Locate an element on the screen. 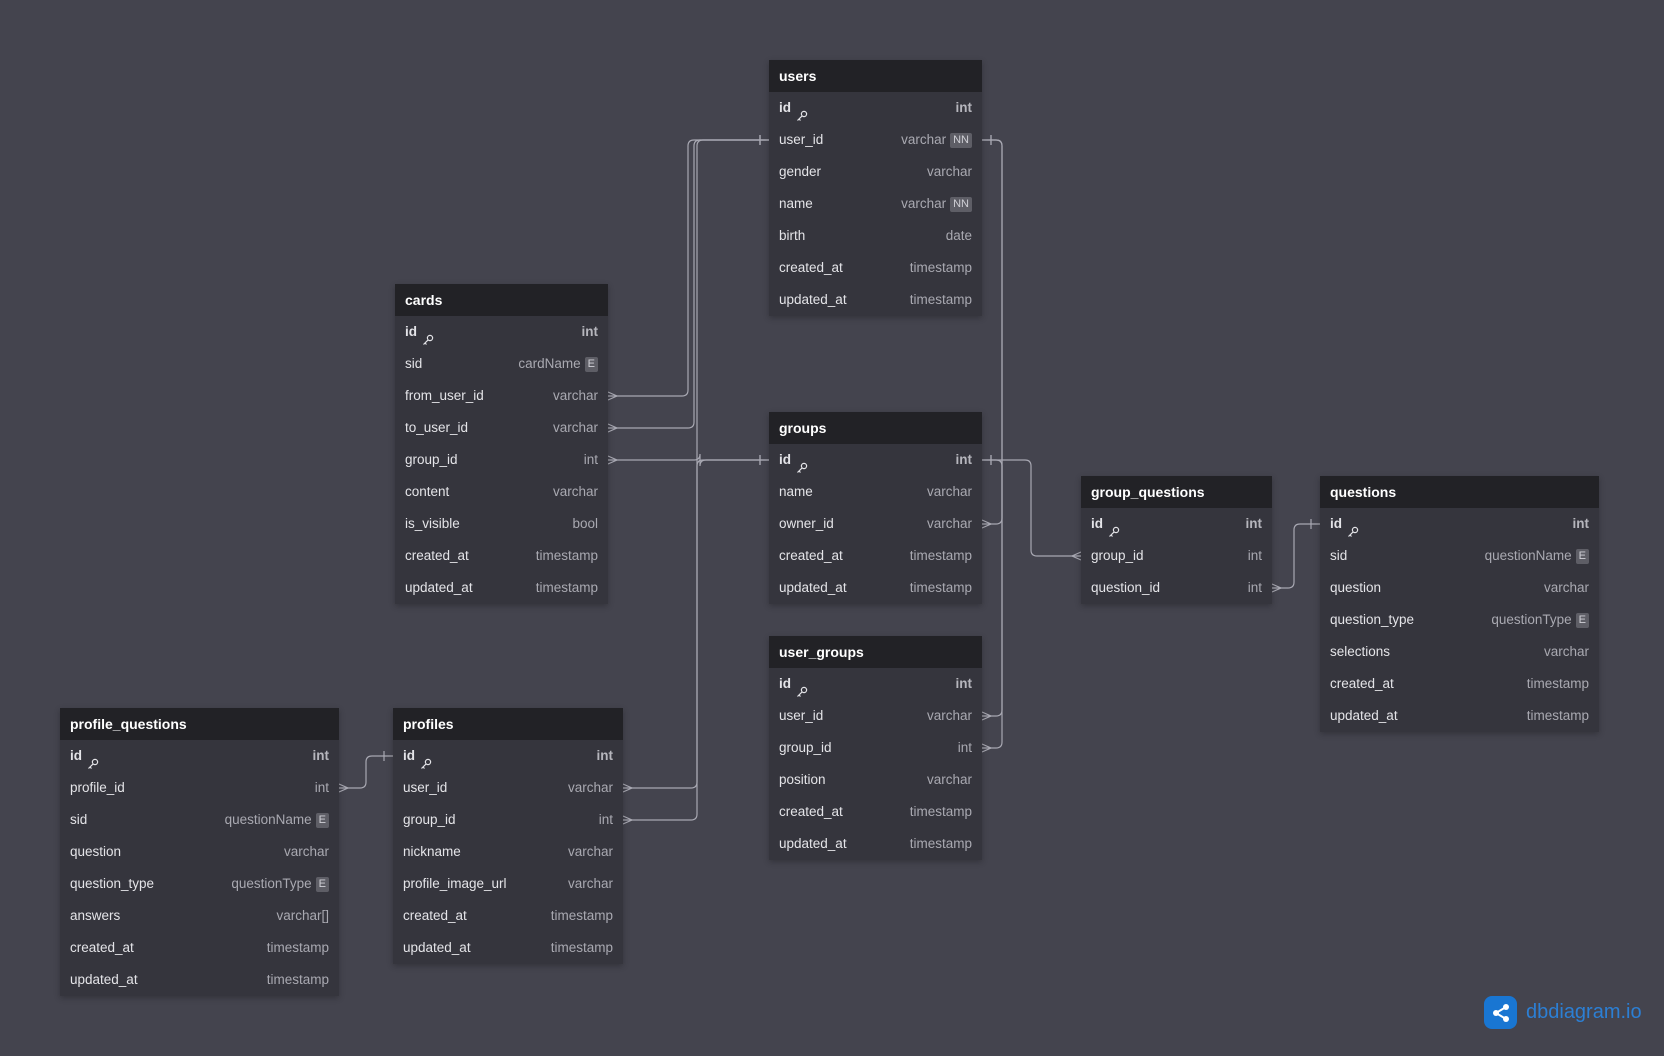 The width and height of the screenshot is (1664, 1056). field-row: is_visible bool is located at coordinates (501, 524).